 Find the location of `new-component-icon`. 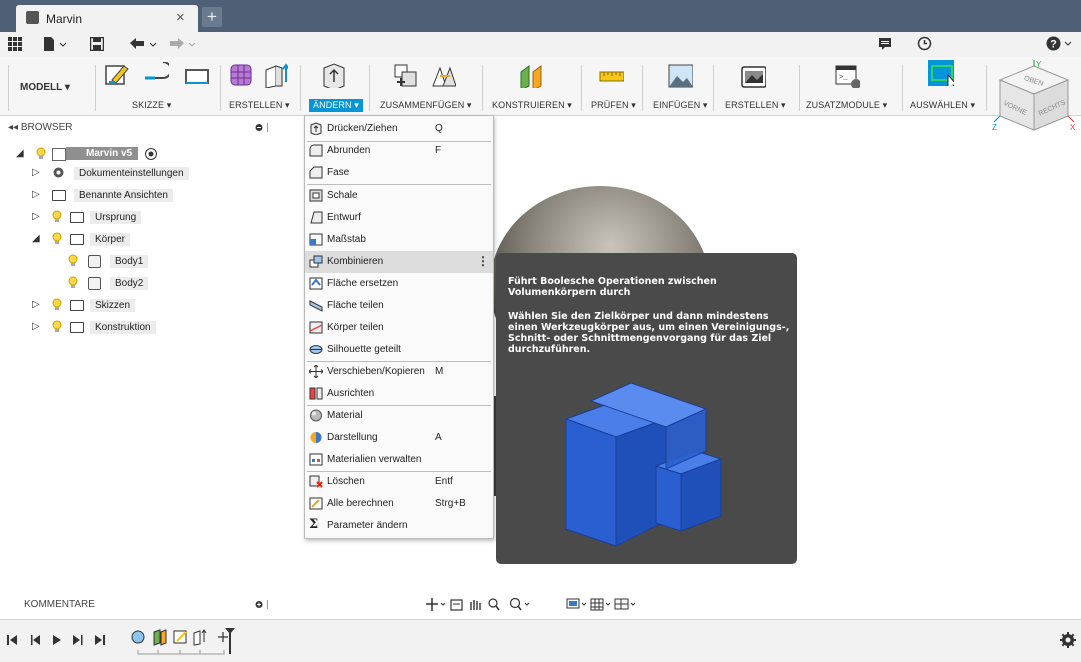

new-component-icon is located at coordinates (405, 75).